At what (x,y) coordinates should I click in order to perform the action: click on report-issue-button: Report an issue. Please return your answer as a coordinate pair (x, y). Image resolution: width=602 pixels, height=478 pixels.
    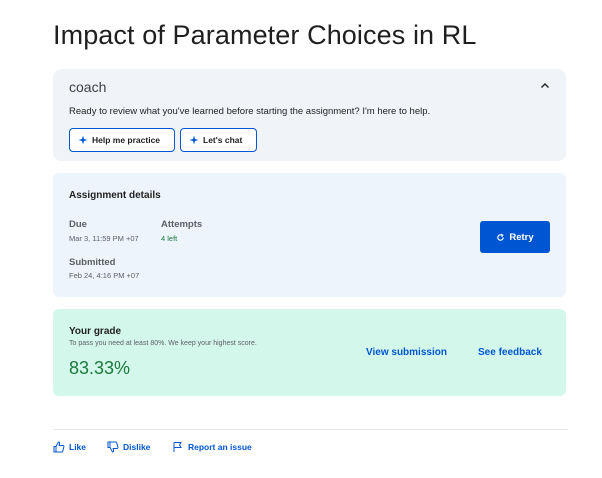
    Looking at the image, I should click on (212, 447).